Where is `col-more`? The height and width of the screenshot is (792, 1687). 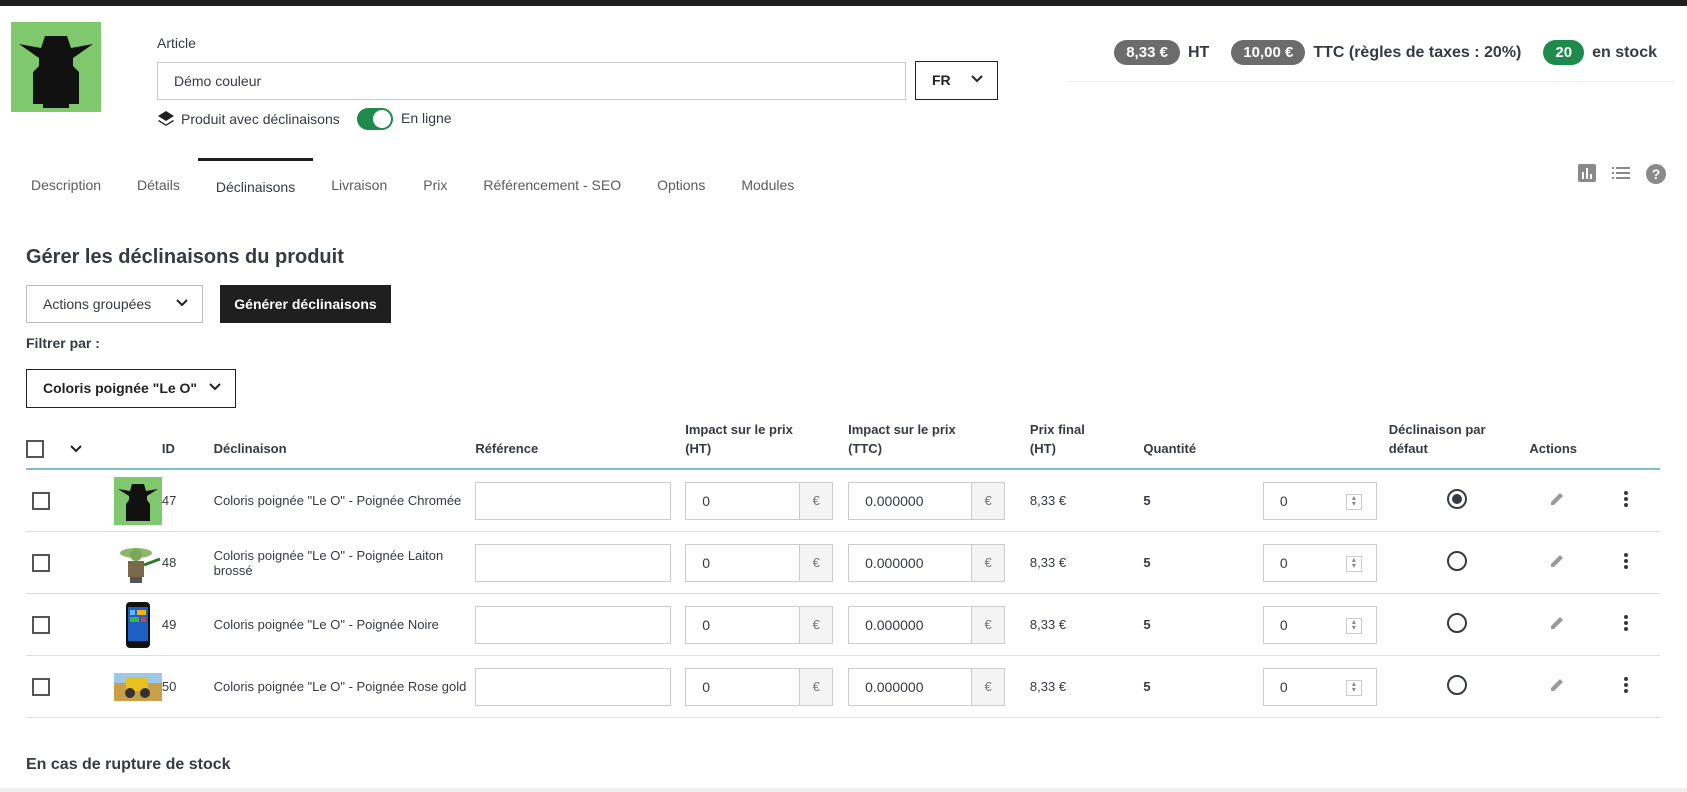
col-more is located at coordinates (1635, 445).